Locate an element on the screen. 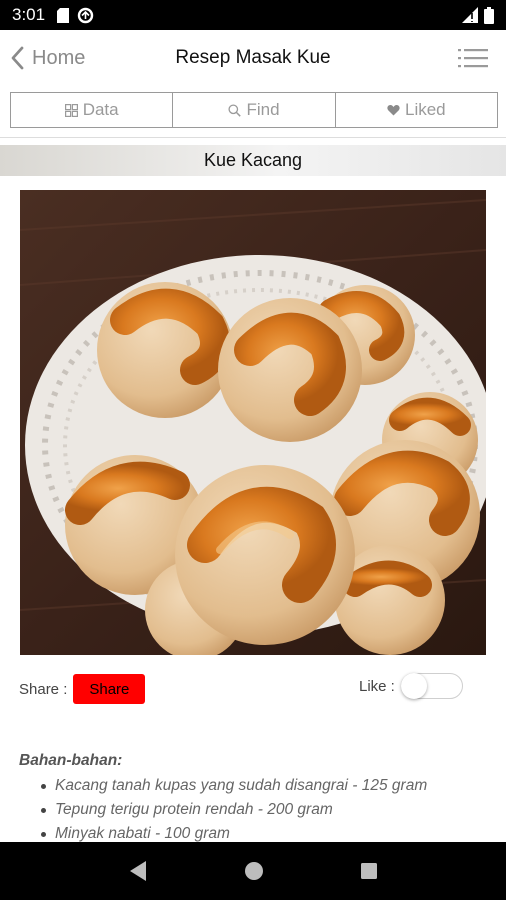 The height and width of the screenshot is (900, 506). recents-square-icon is located at coordinates (369, 871).